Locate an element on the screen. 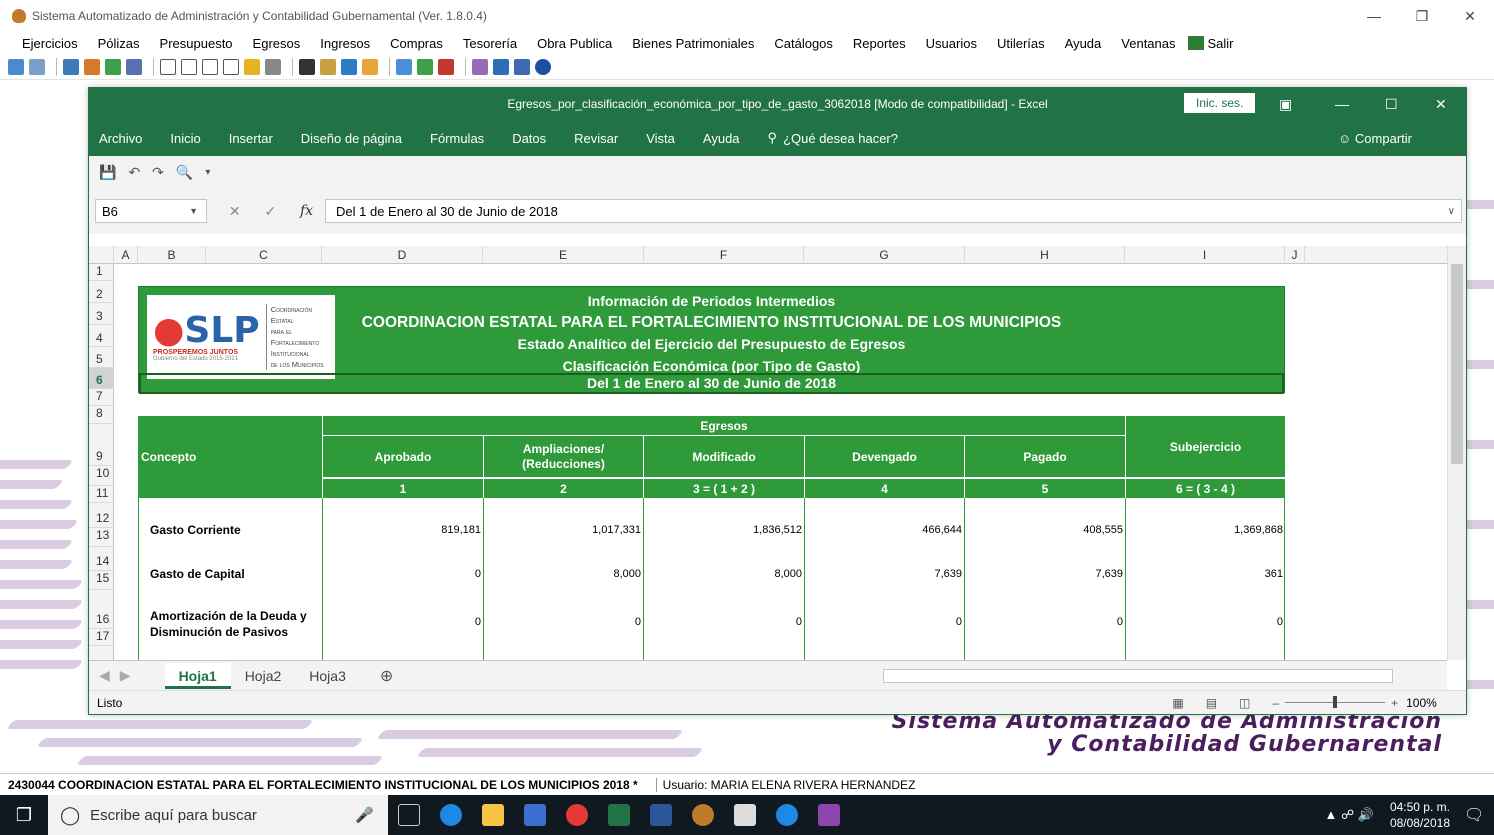 The height and width of the screenshot is (835, 1494). cell-value: 1,836,512 is located at coordinates (723, 530).